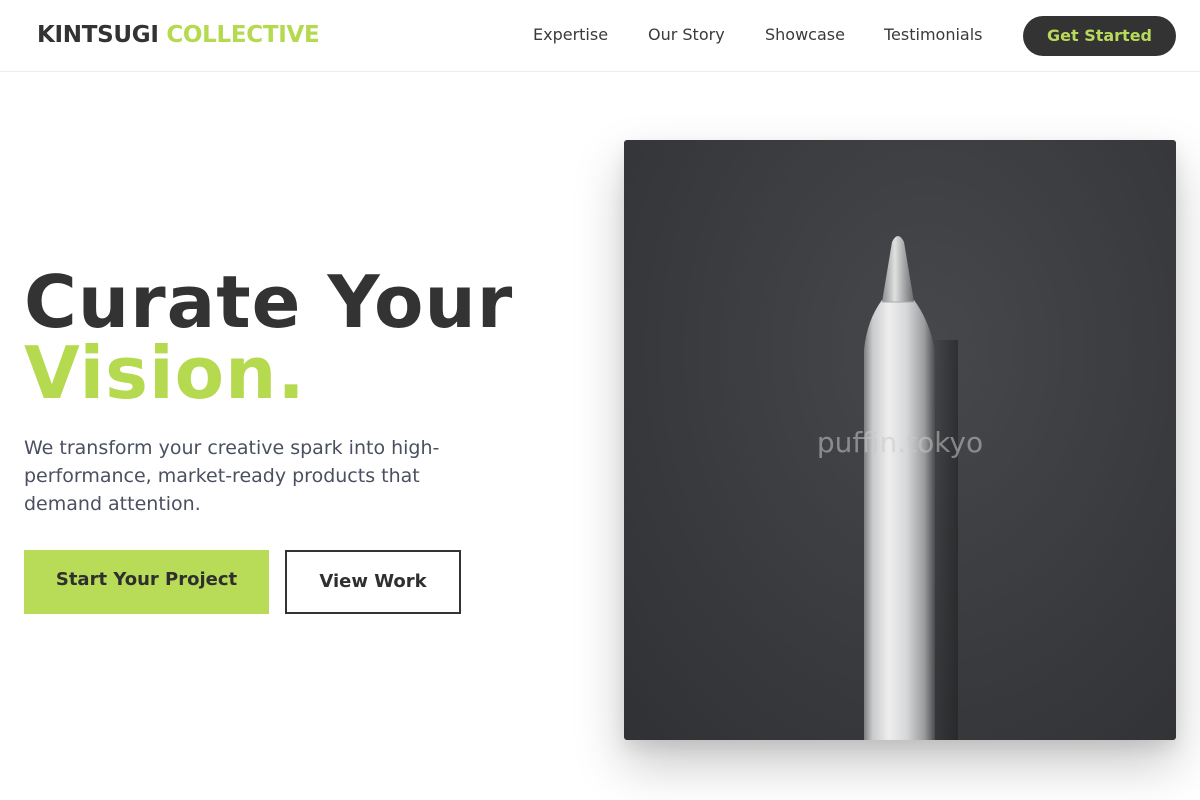 The height and width of the screenshot is (800, 1200). I want to click on start-project-button: Start Your Project, so click(146, 582).